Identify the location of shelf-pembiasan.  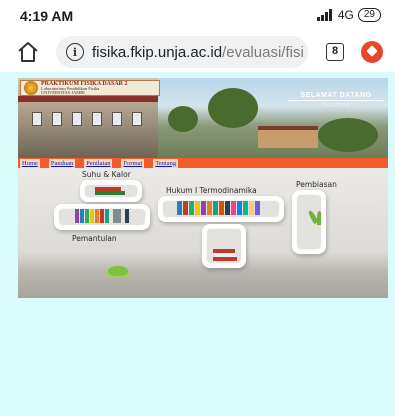
(309, 222).